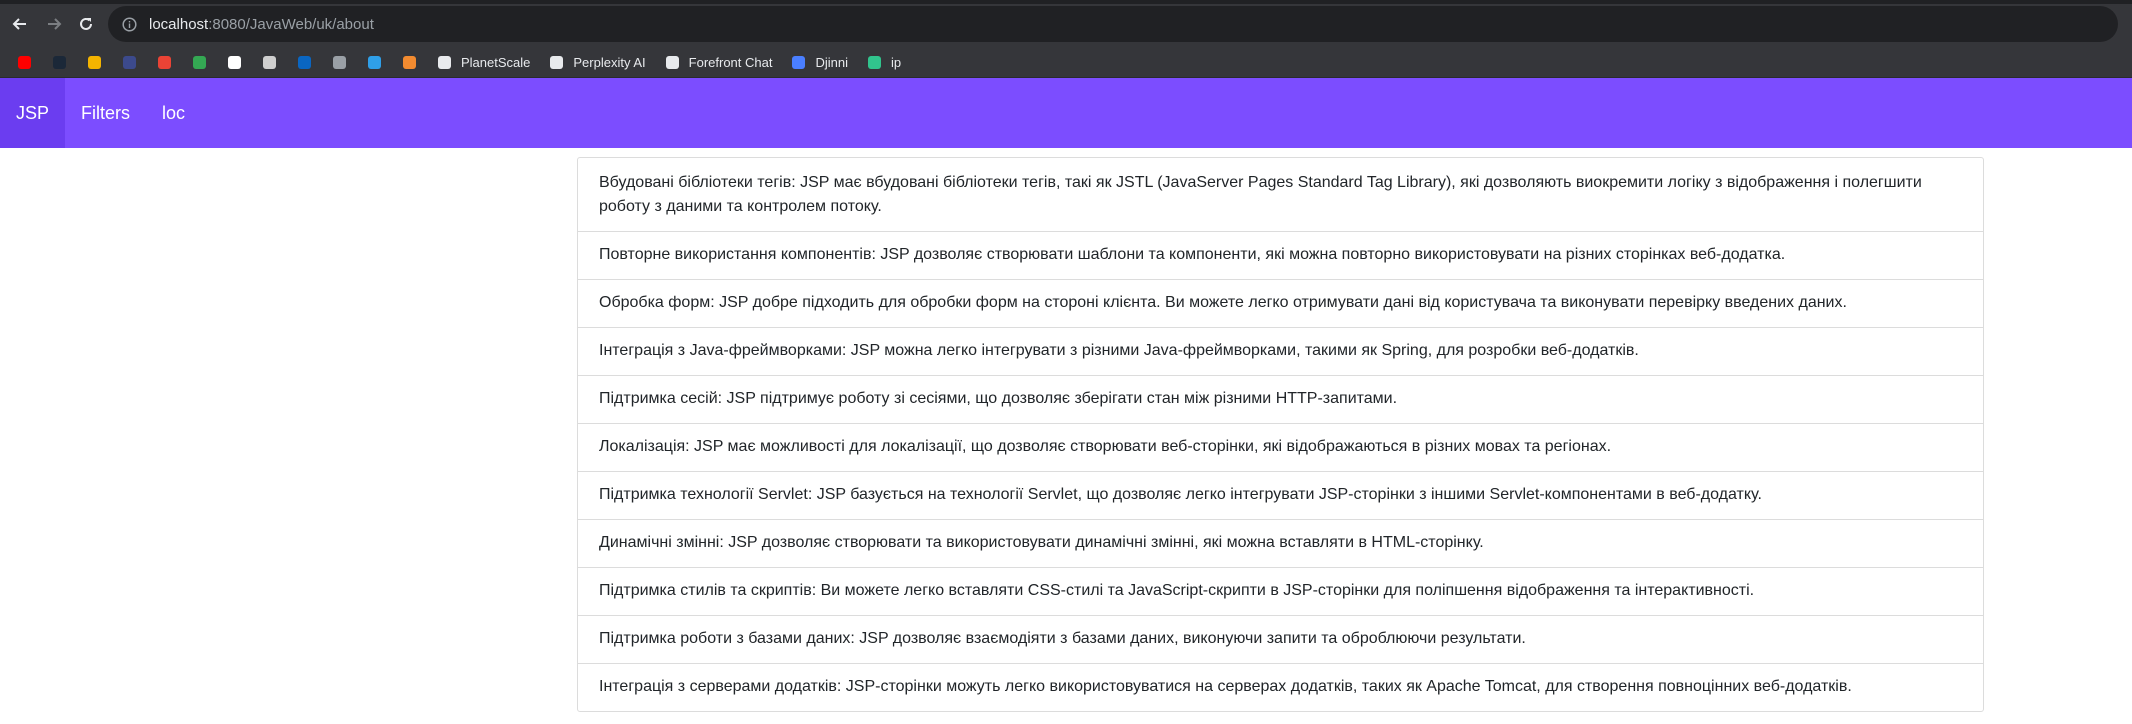 Image resolution: width=2132 pixels, height=724 pixels. I want to click on bookmark-folder, so click(94, 63).